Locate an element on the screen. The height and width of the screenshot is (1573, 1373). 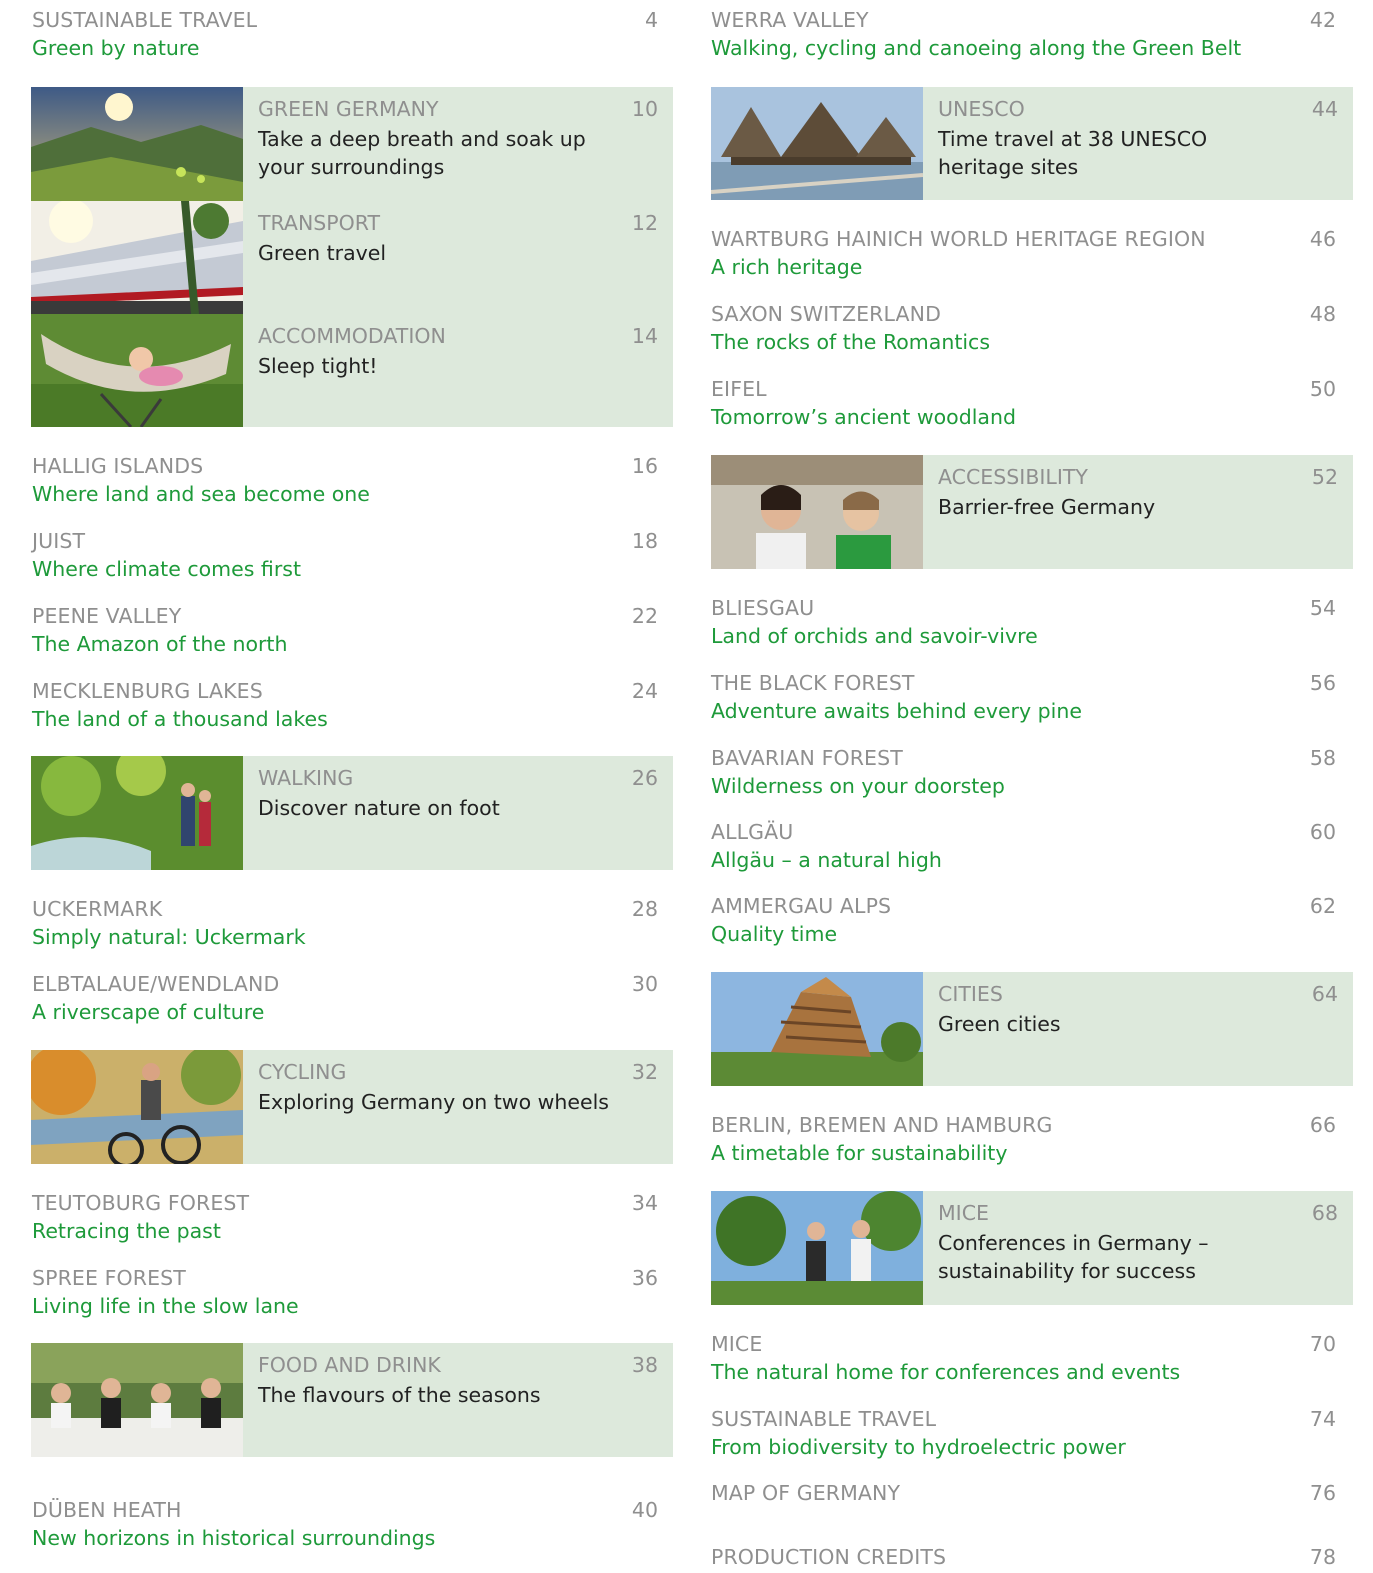
entry-category: WARTBURG HAINICH WORLD HERITAGE REGION is located at coordinates (958, 239).